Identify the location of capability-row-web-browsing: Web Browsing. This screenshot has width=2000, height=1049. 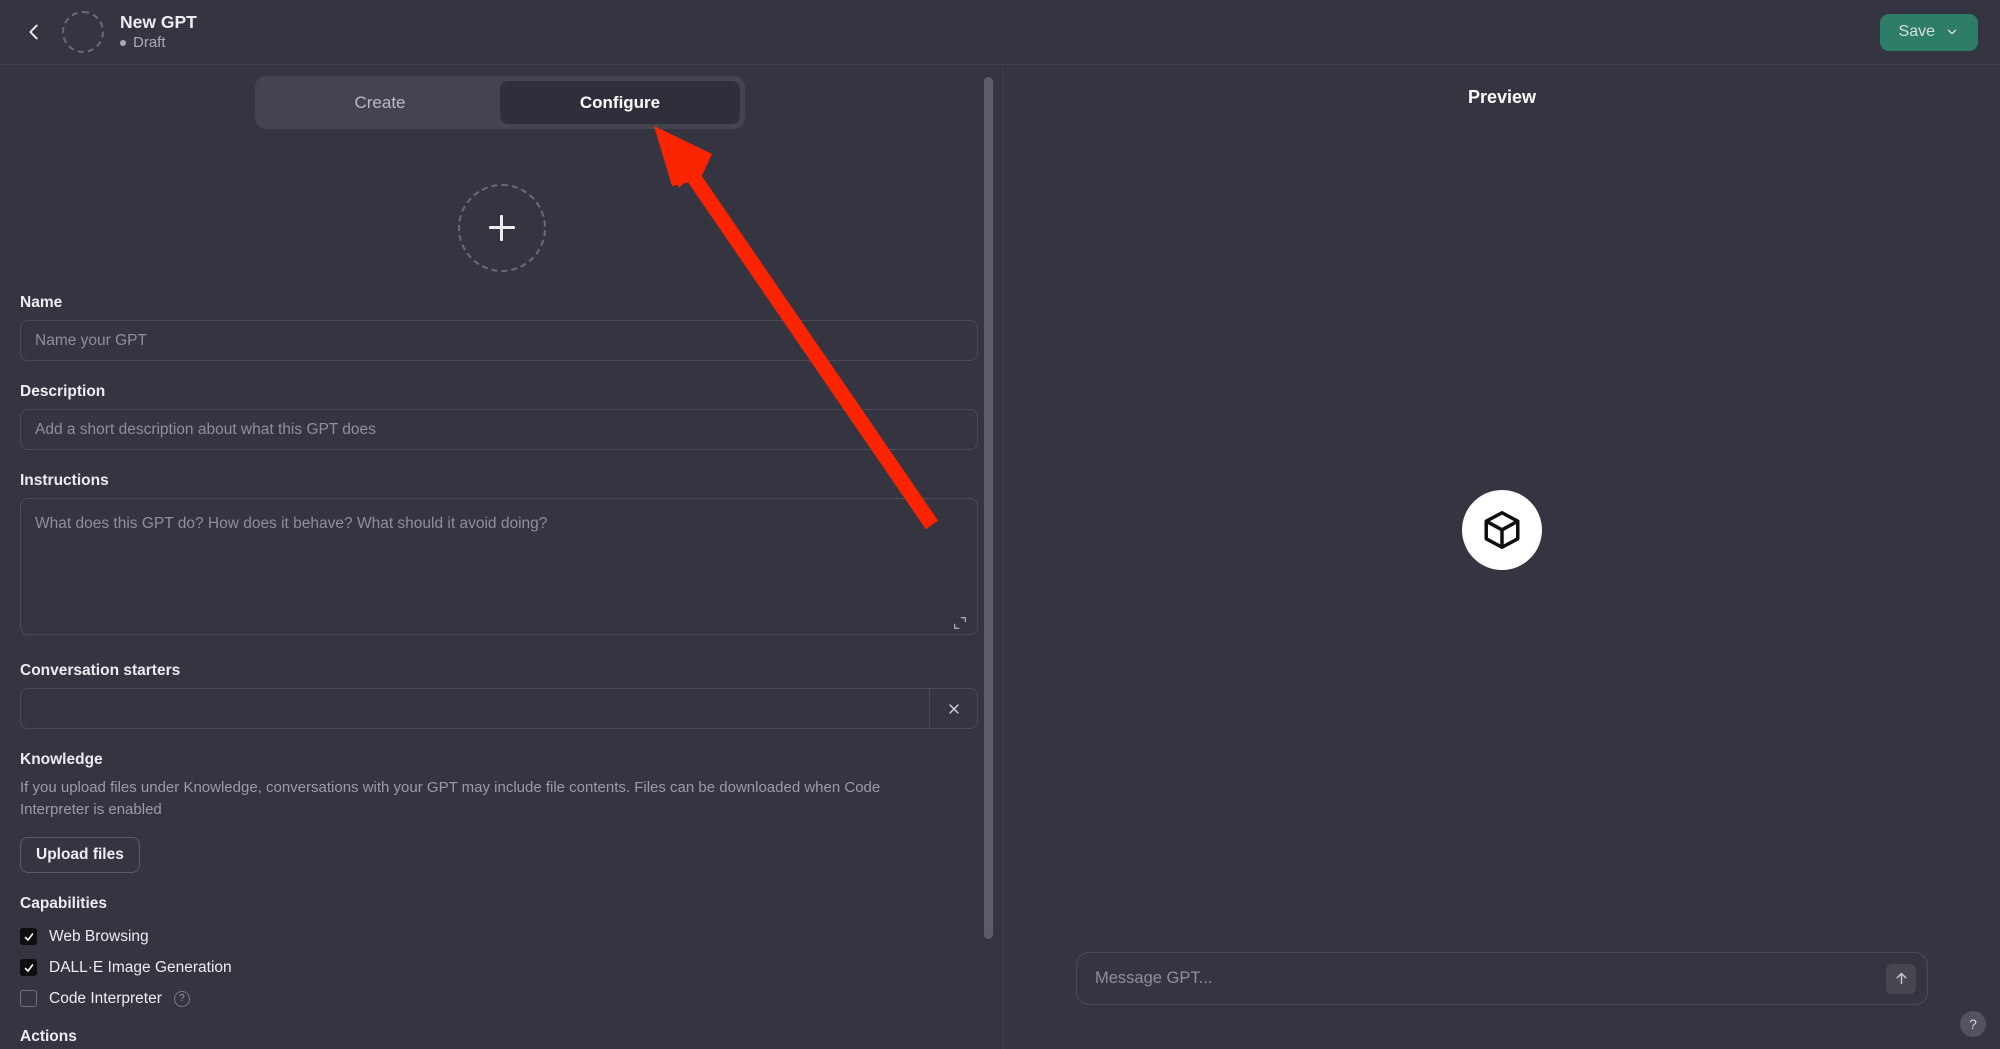
(501, 936).